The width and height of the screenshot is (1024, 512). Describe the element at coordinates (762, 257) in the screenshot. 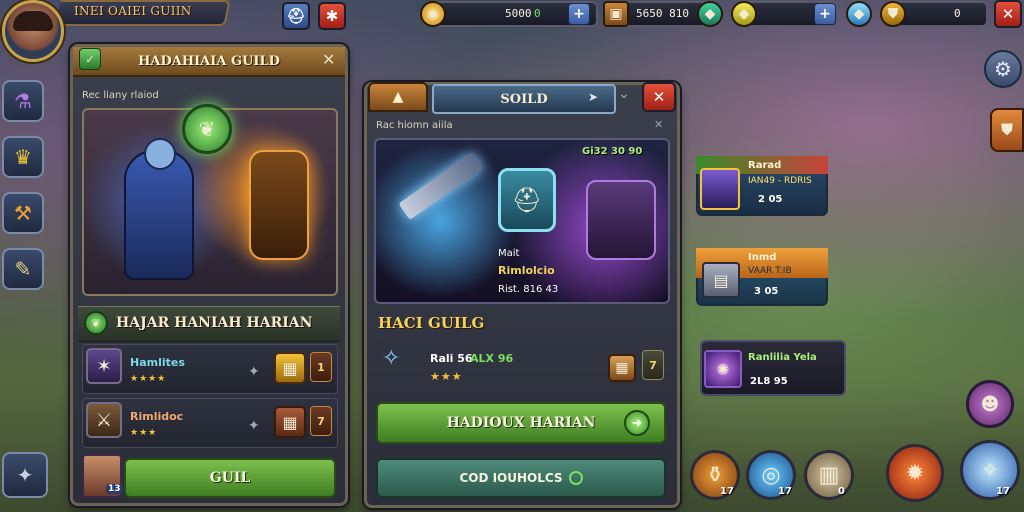

I see `side-card-title: Inmd` at that location.